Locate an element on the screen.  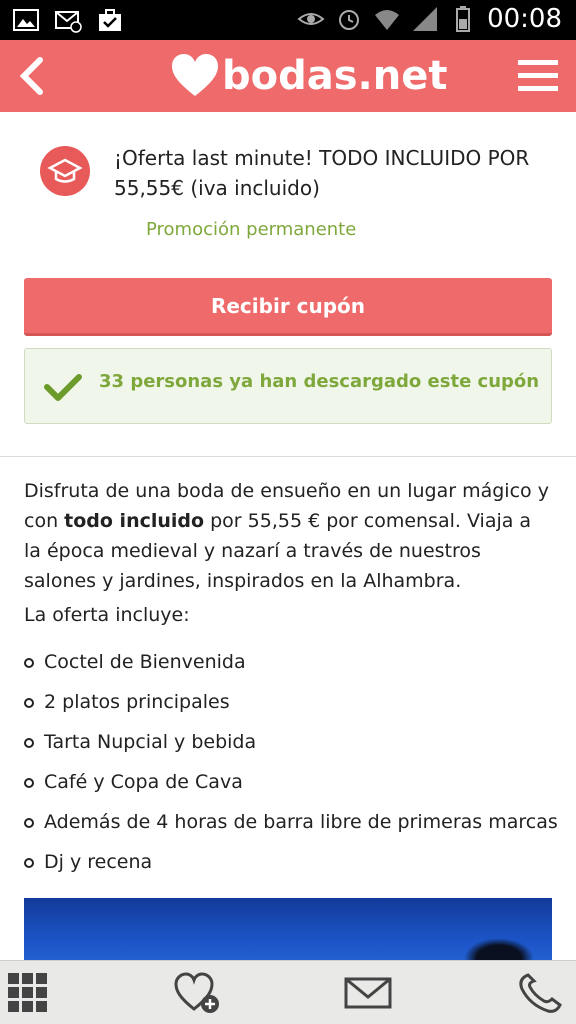
list-item-label: Coctel de Bienvenida is located at coordinates (145, 662).